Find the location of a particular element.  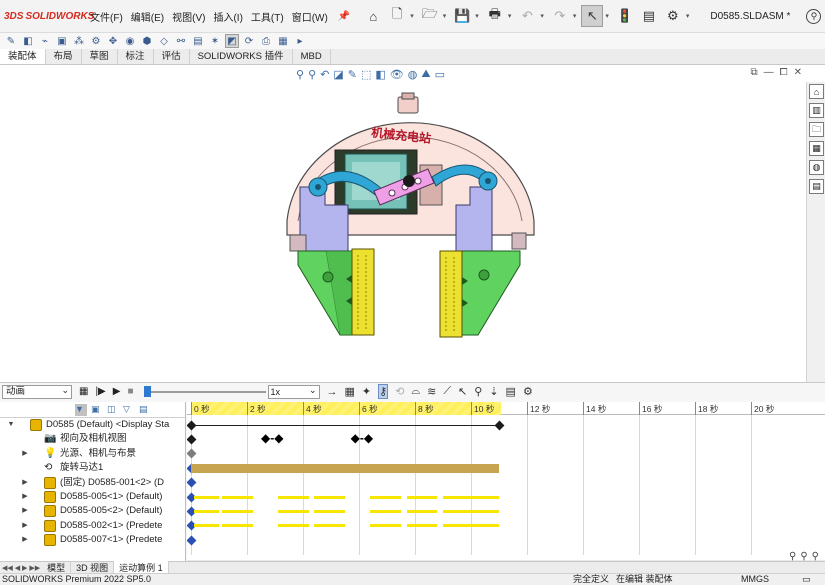

tree-row-4: ▶ (固定) D0585-001<2> (D is located at coordinates (92, 483).